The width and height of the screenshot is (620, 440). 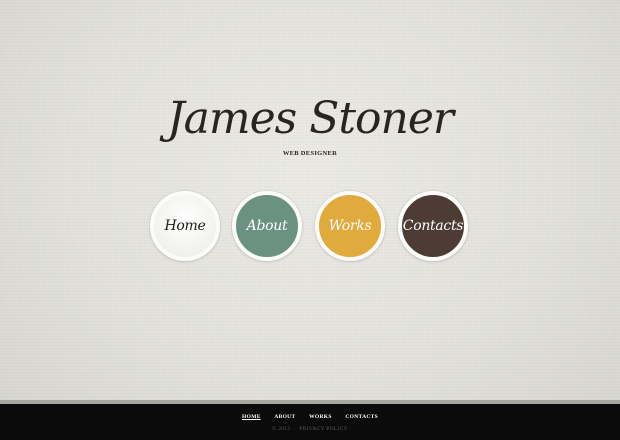 I want to click on nav-button-about: About, so click(x=267, y=226).